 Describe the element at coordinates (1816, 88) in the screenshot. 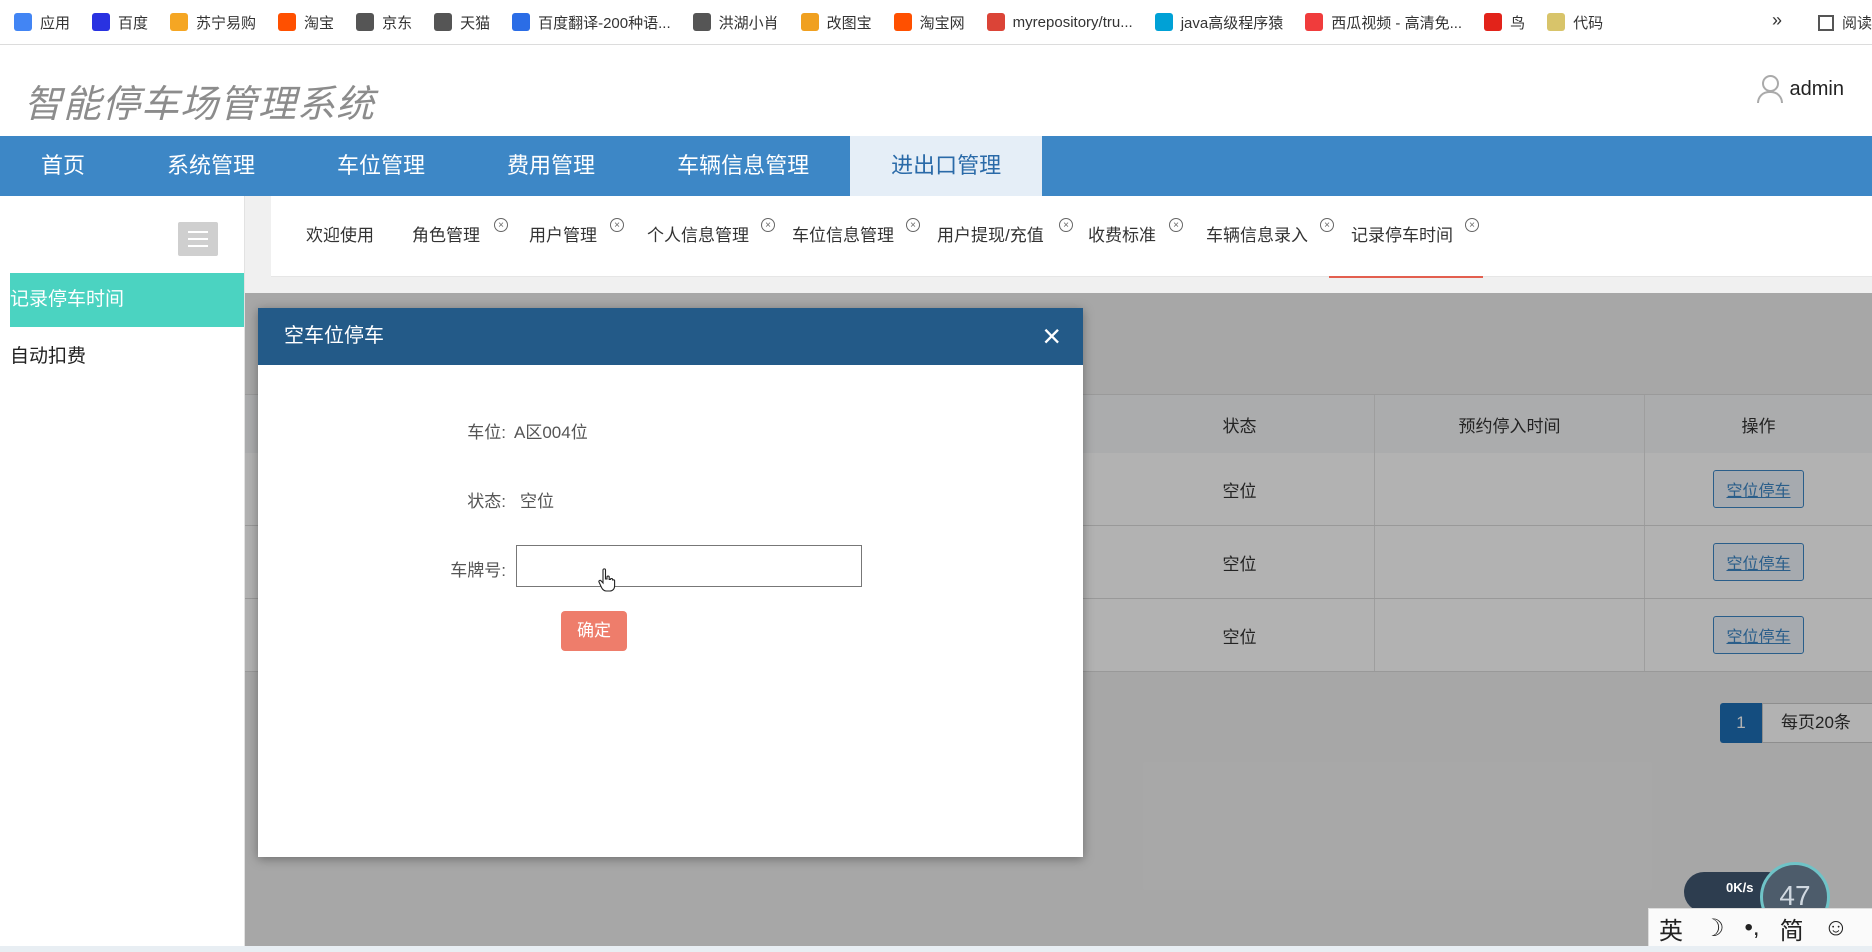

I see `user-name: admin` at that location.